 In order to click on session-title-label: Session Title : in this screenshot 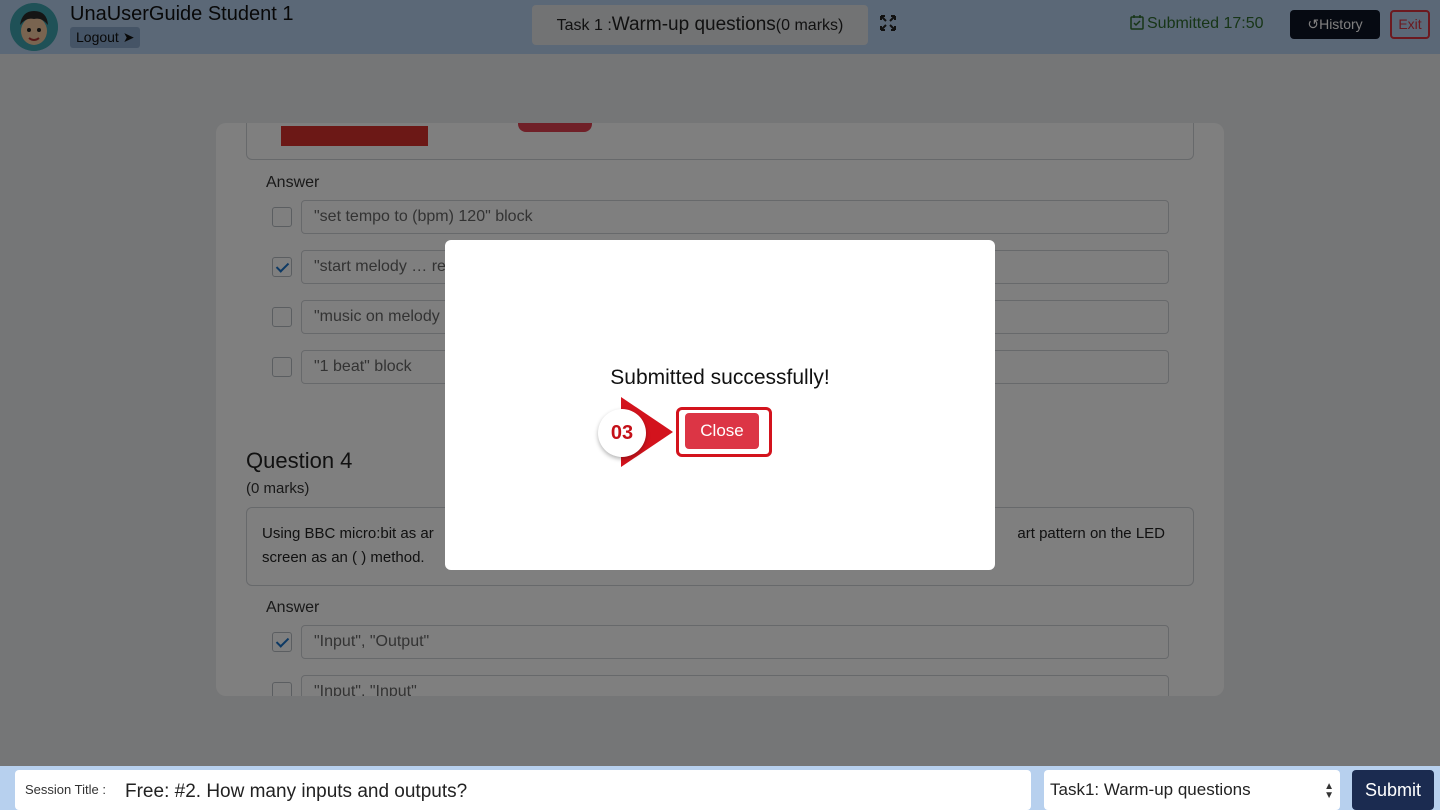, I will do `click(65, 789)`.